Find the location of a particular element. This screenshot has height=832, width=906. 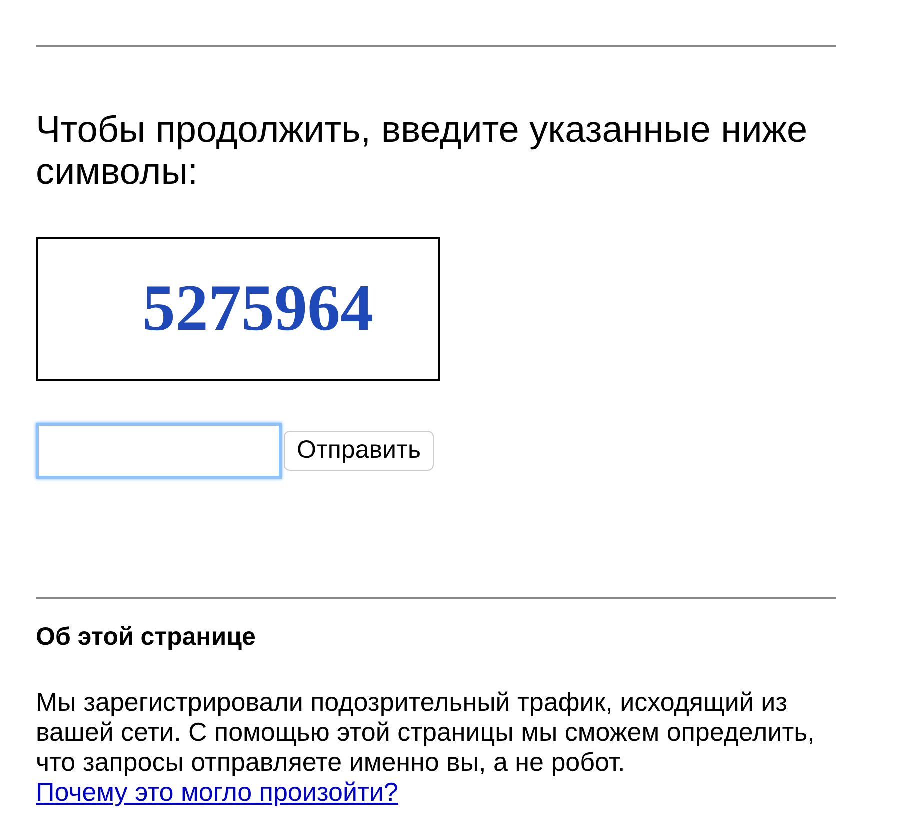

section-heading: Об этой странице is located at coordinates (146, 637).